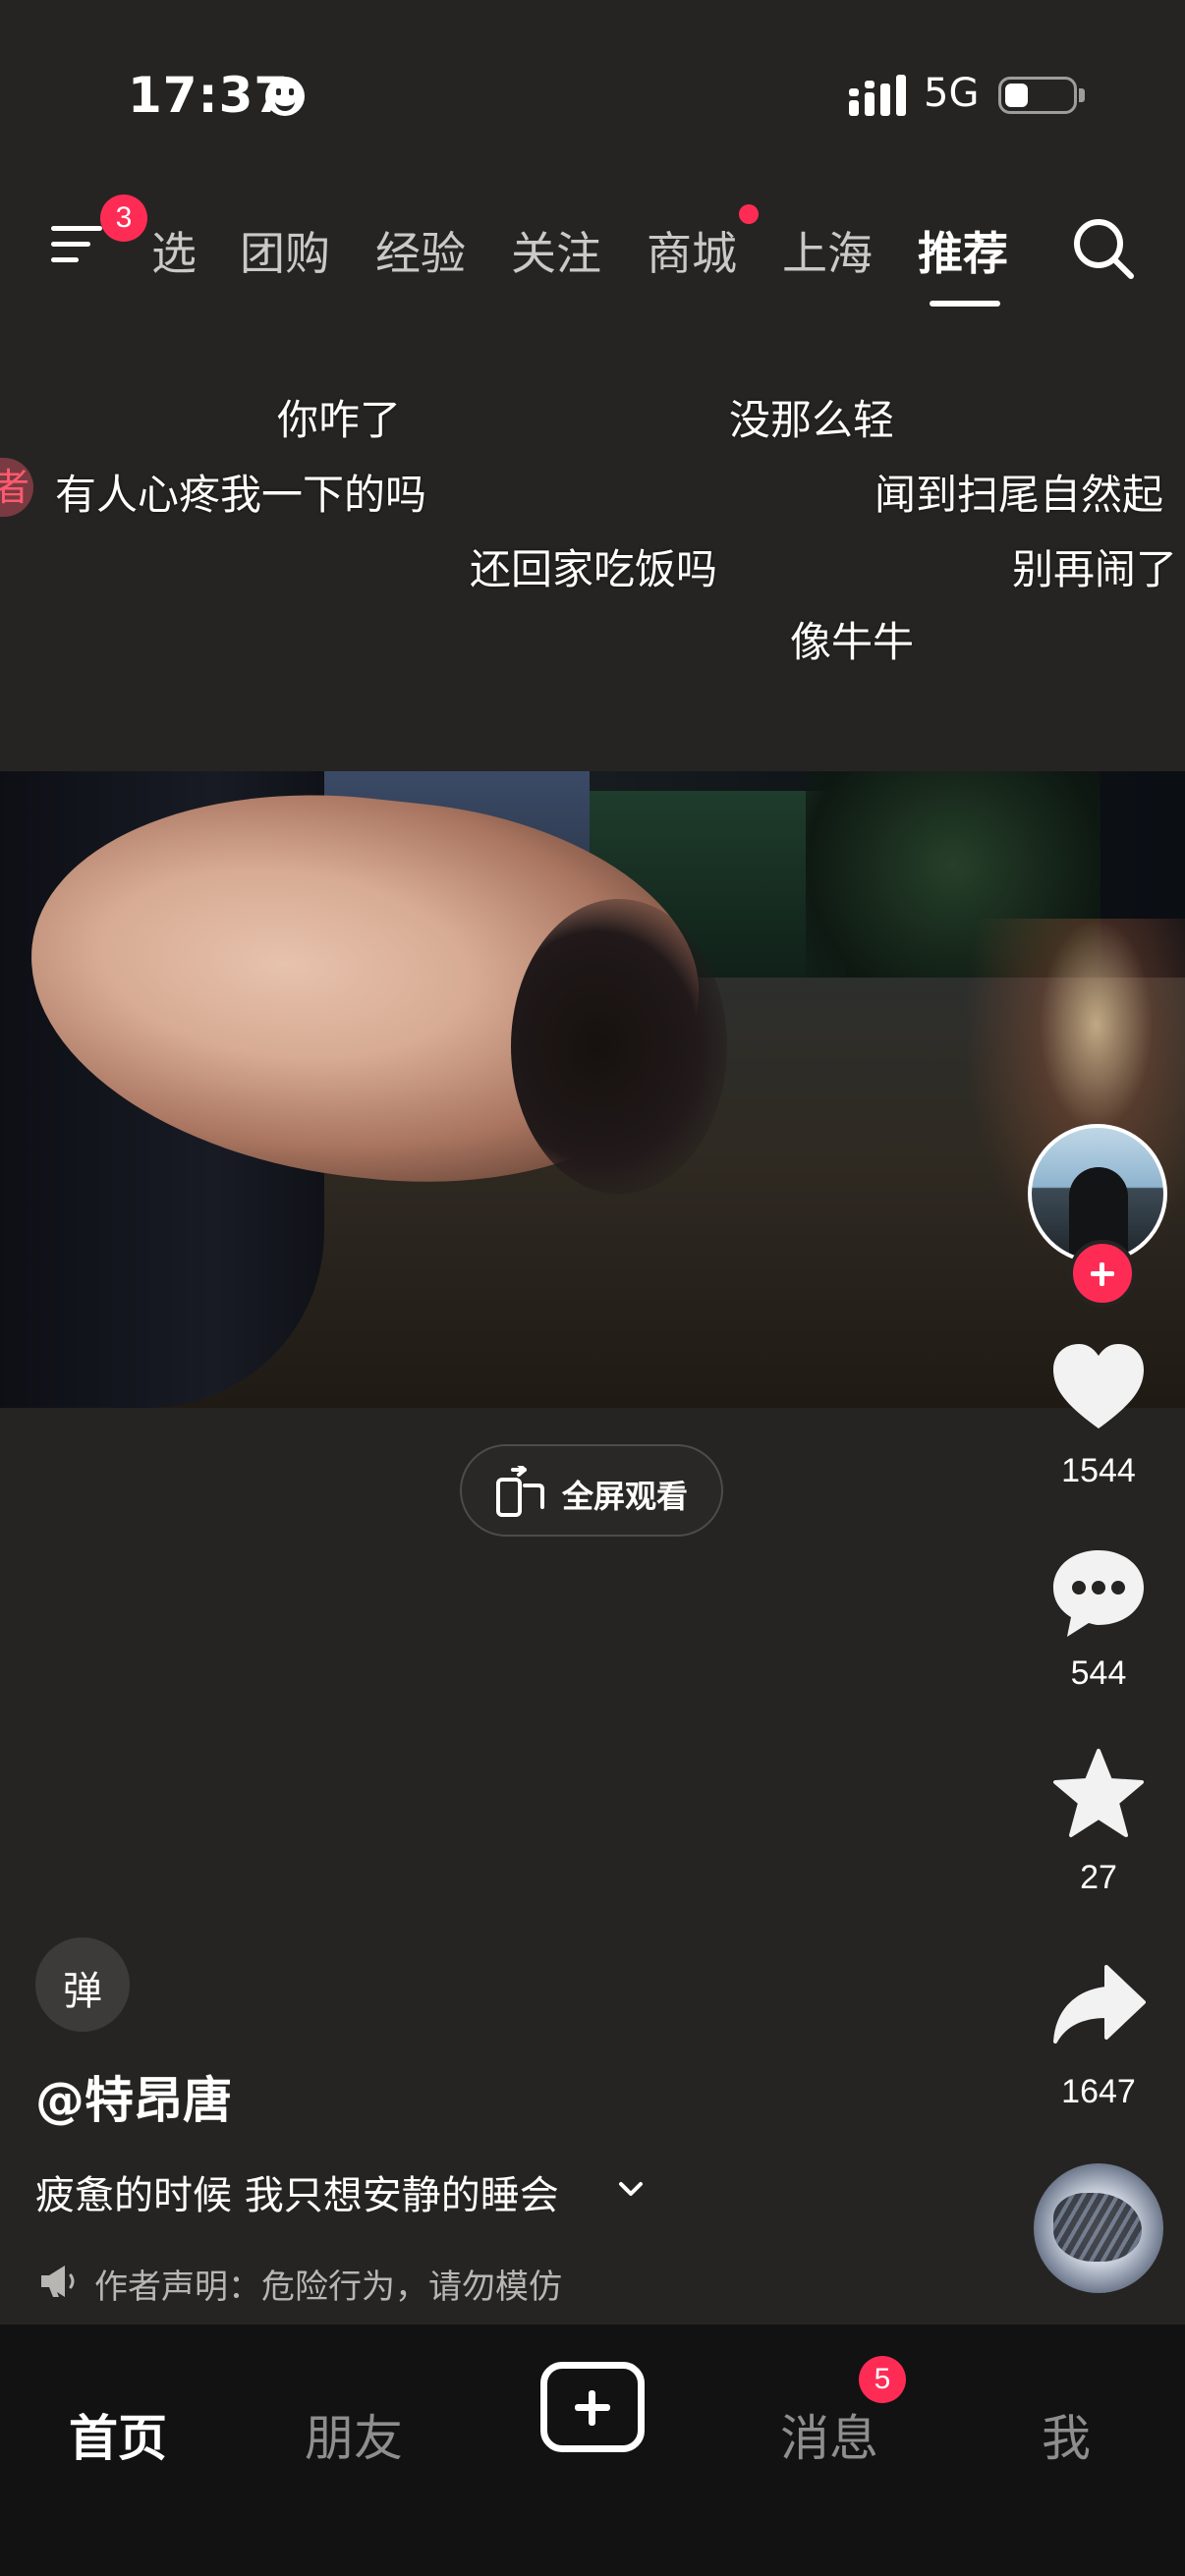  I want to click on comment-count: 544, so click(1099, 1673).